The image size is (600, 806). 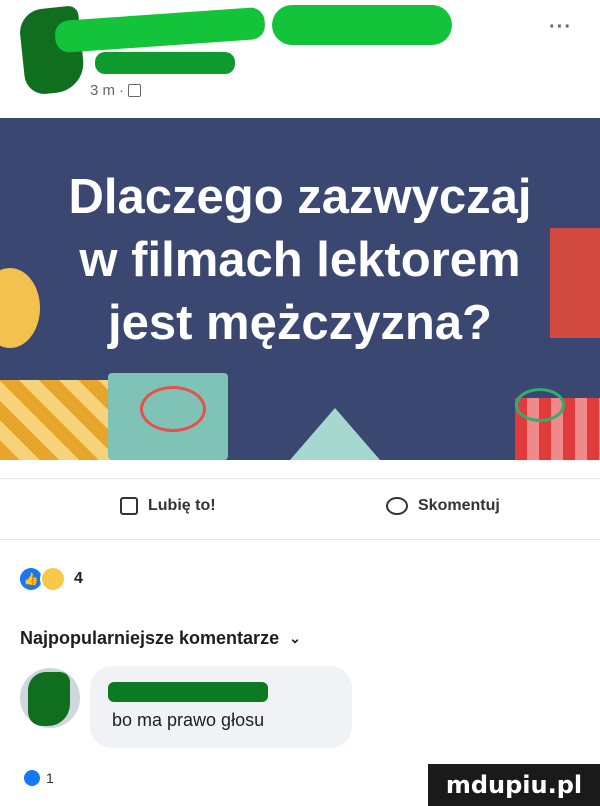 I want to click on action-bar: Lubię to! Skomentuj, so click(x=300, y=509).